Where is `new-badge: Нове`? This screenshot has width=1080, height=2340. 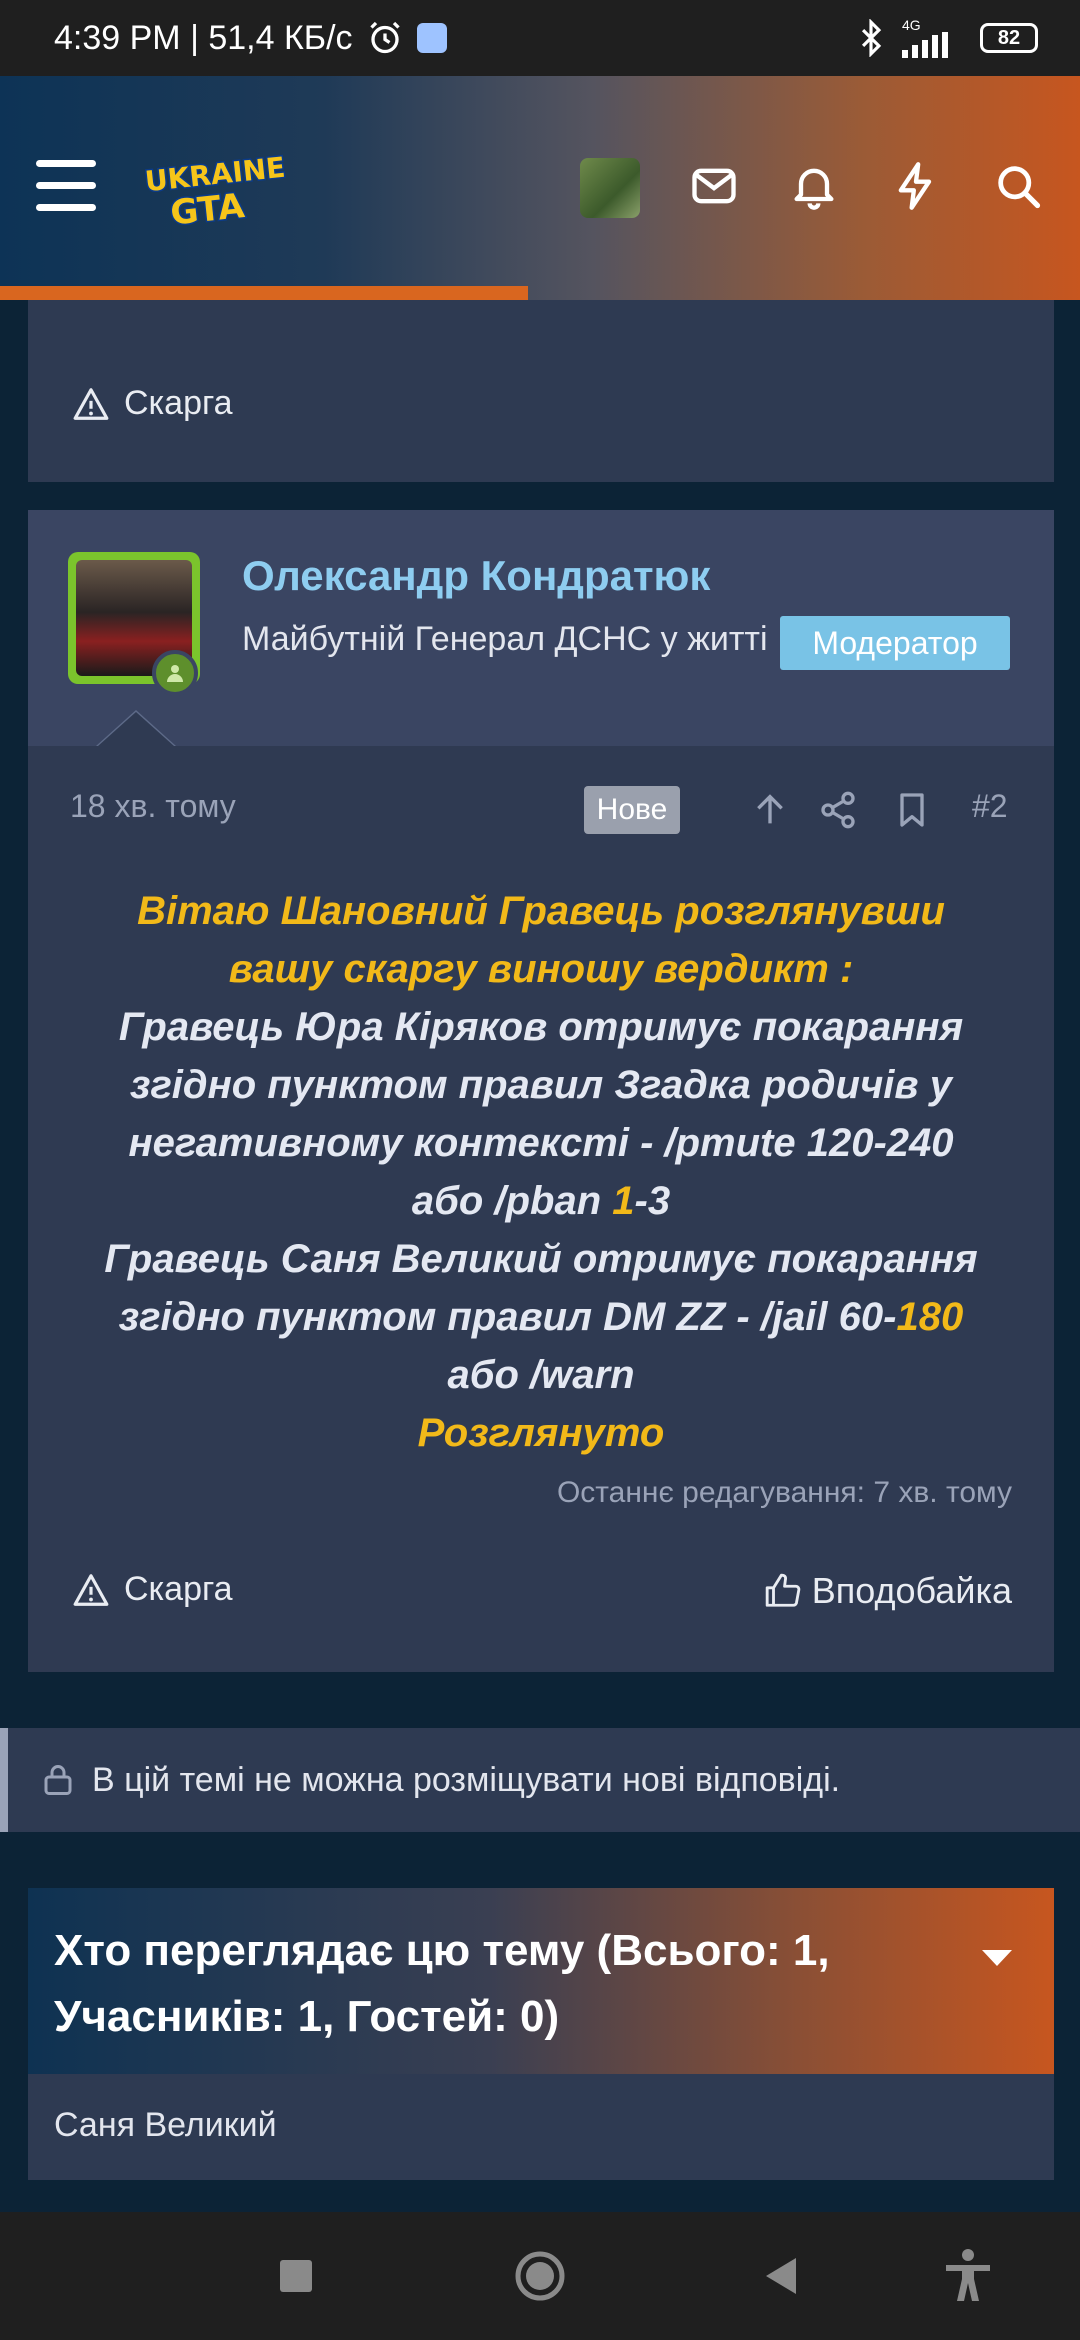
new-badge: Нове is located at coordinates (632, 810).